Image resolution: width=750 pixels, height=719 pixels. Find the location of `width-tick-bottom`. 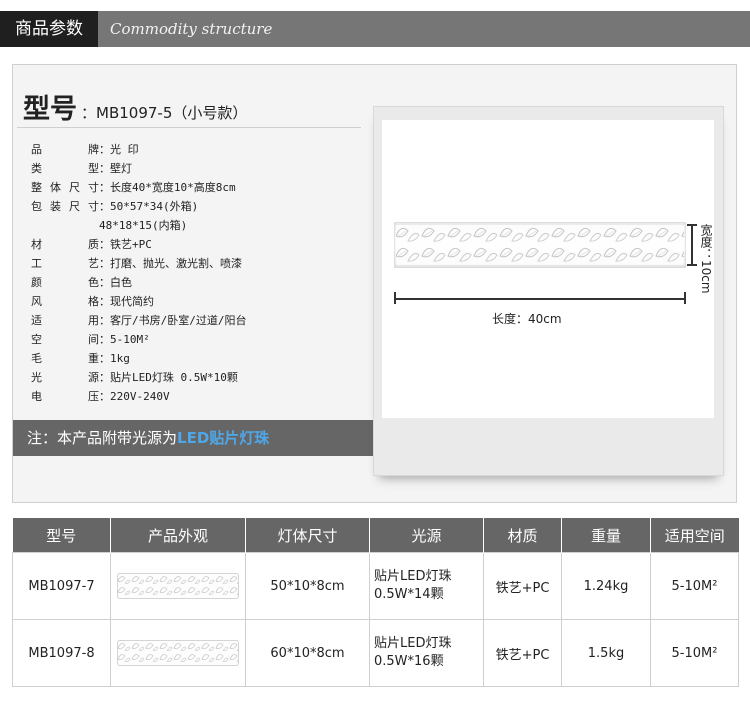

width-tick-bottom is located at coordinates (692, 265).